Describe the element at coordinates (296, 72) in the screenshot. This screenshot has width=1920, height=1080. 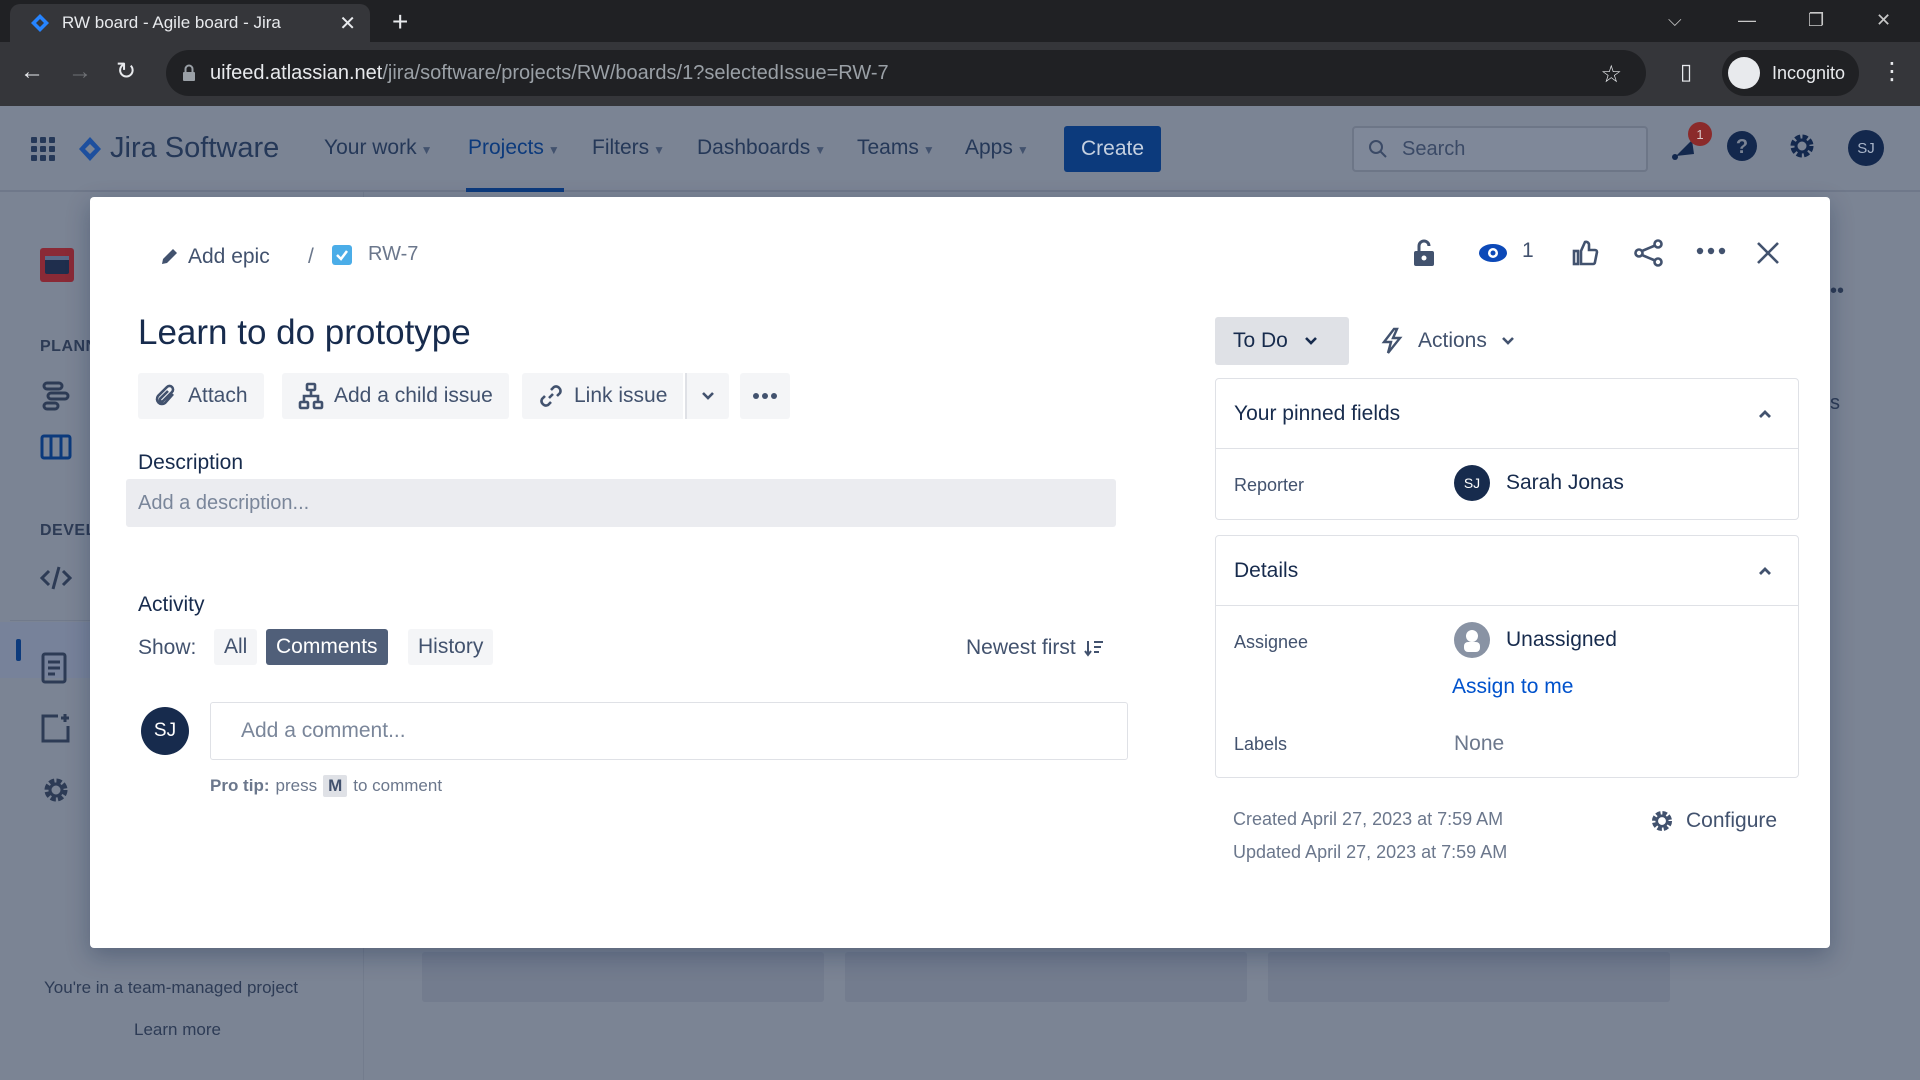
I see `url-host: uifeed.atlassian.net` at that location.